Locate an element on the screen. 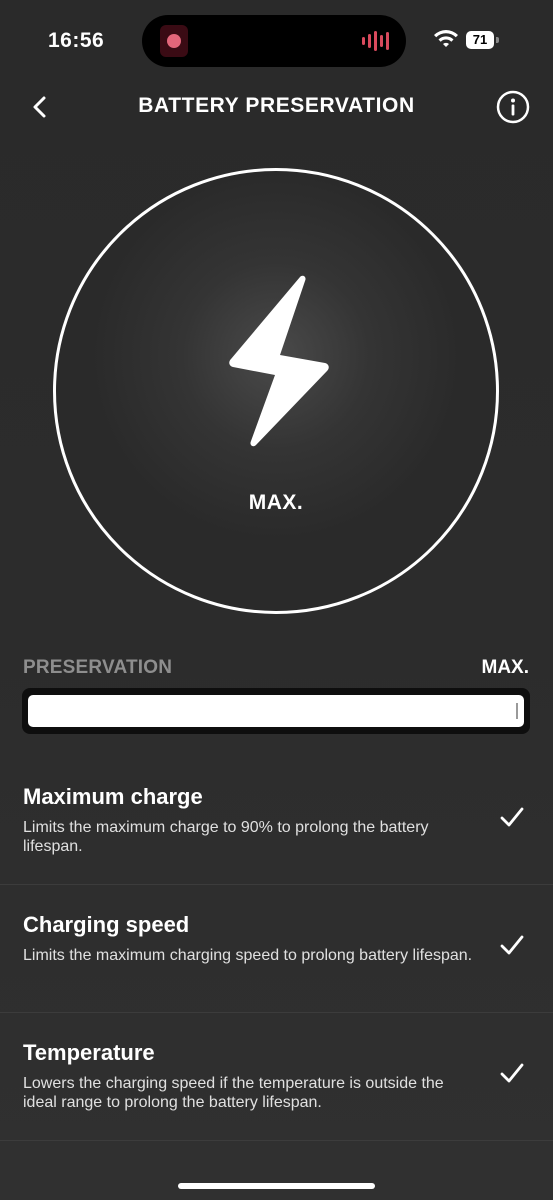 The image size is (553, 1200). page-title: BATTERY PRESERVATION is located at coordinates (276, 105).